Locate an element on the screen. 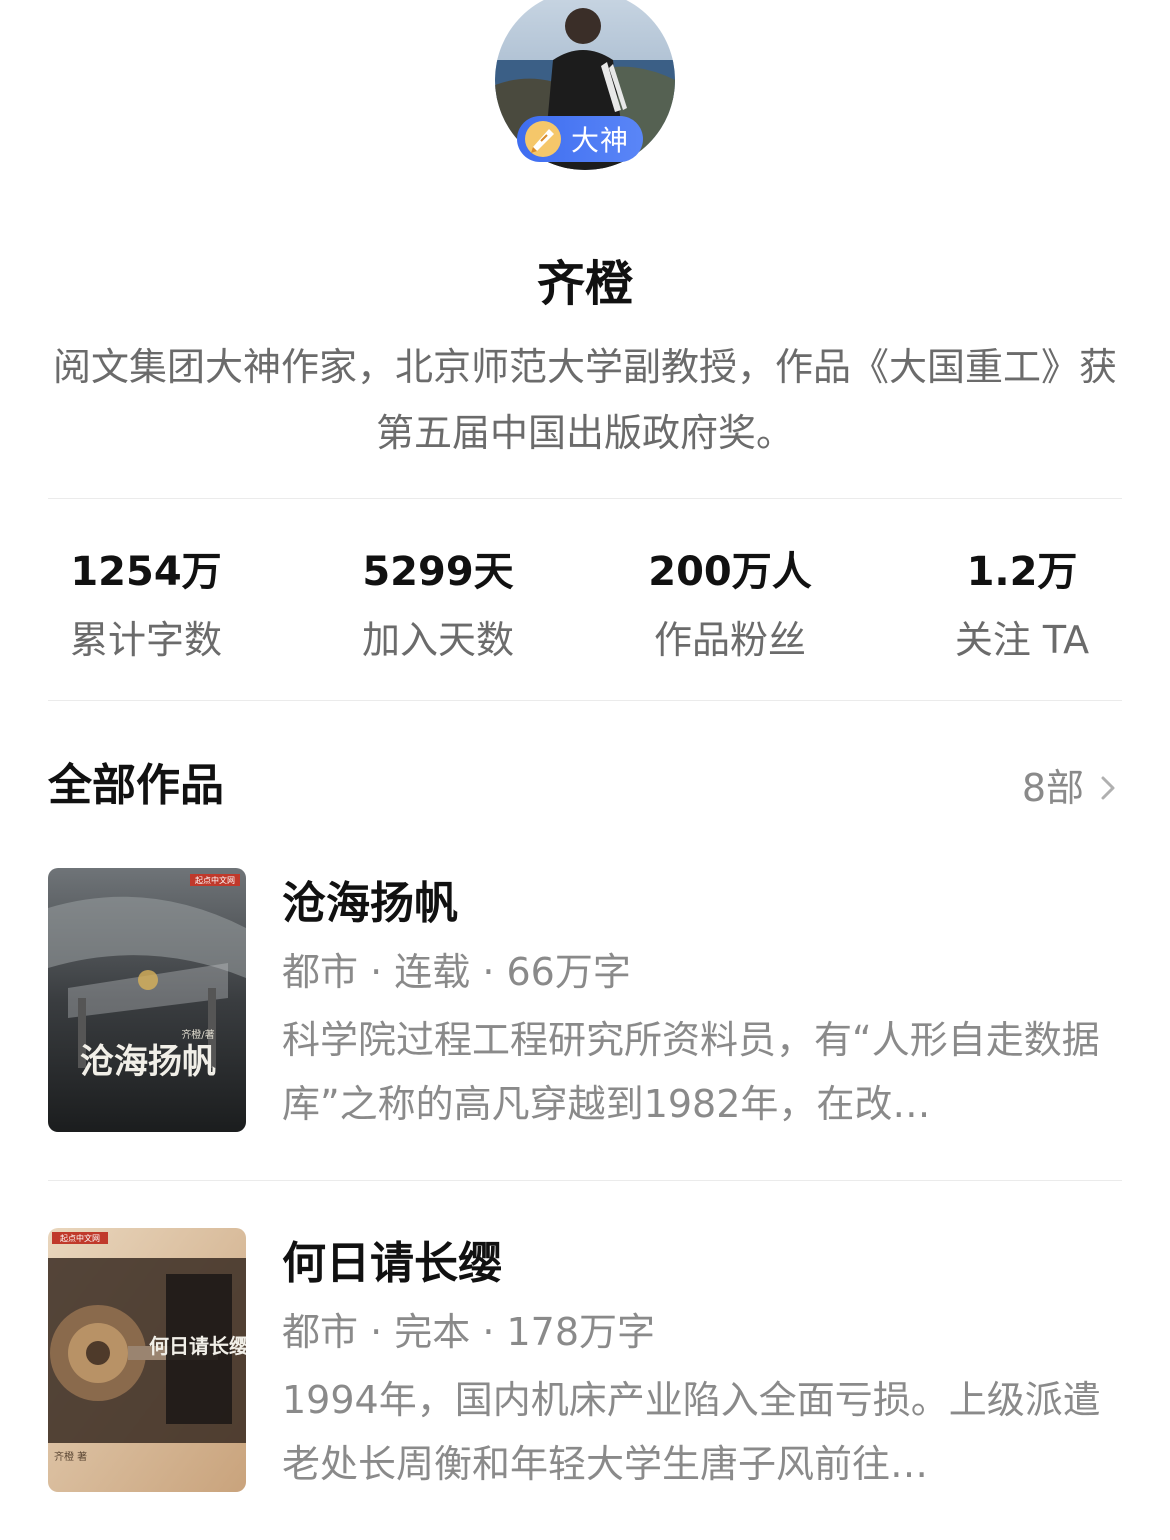 The height and width of the screenshot is (1540, 1170). stat-days-joined: 5299天 加入天数 is located at coordinates (438, 606).